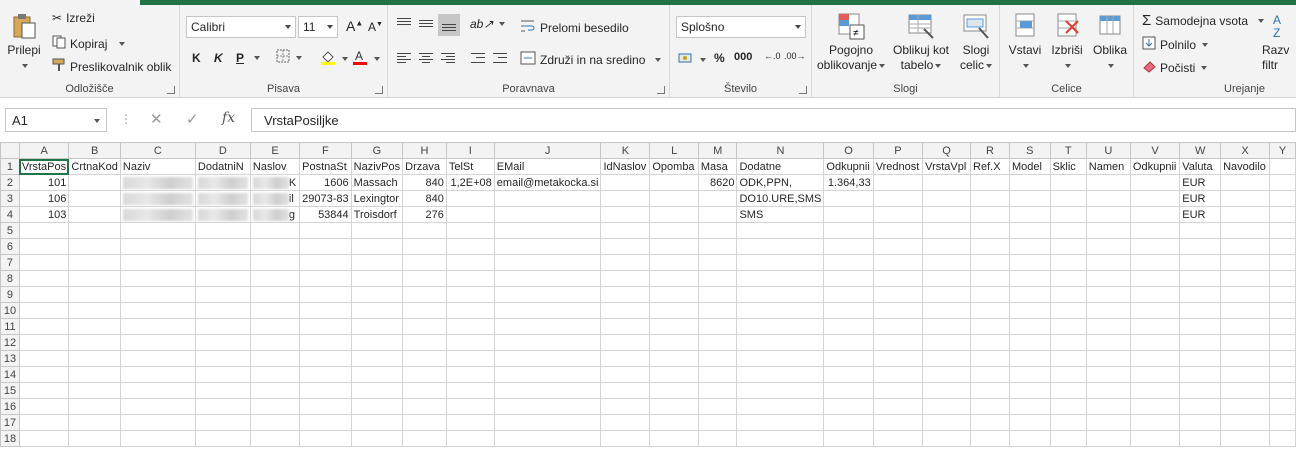  What do you see at coordinates (275, 182) in the screenshot?
I see `cell: K` at bounding box center [275, 182].